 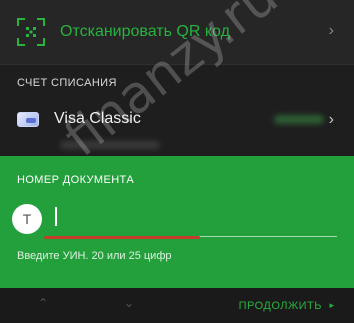 What do you see at coordinates (145, 31) in the screenshot?
I see `scan-qr-label: Отсканировать QR код` at bounding box center [145, 31].